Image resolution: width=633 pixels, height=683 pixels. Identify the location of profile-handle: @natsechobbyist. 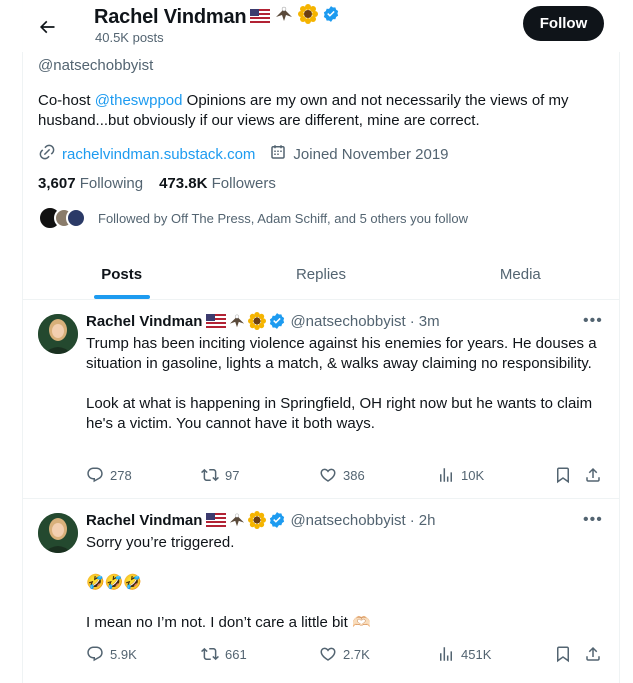
(96, 65).